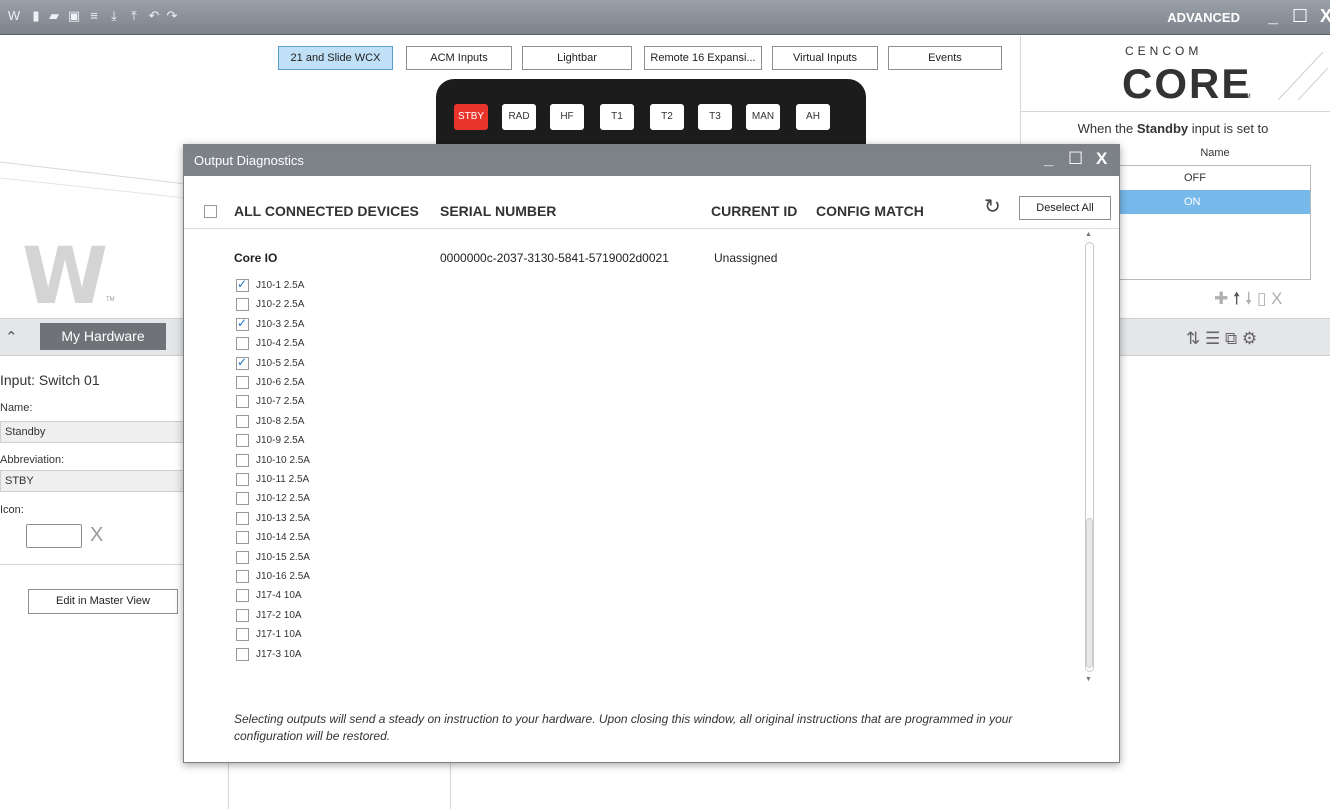 This screenshot has width=1330, height=809. I want to click on deselect-all-button: Deselect All, so click(1065, 208).